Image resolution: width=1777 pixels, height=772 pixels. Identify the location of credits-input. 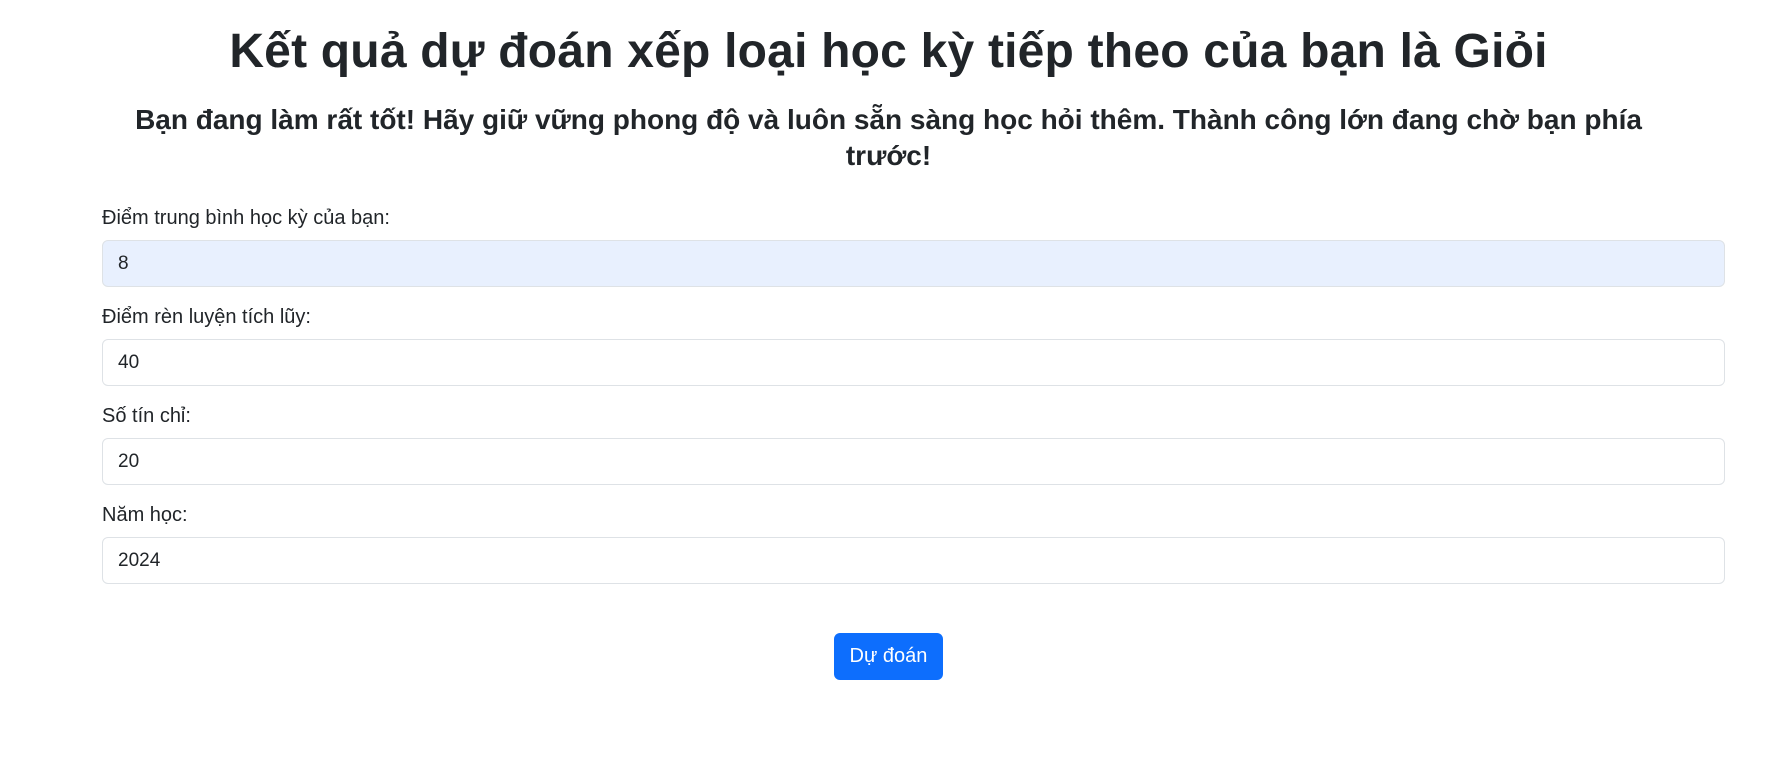
(913, 461).